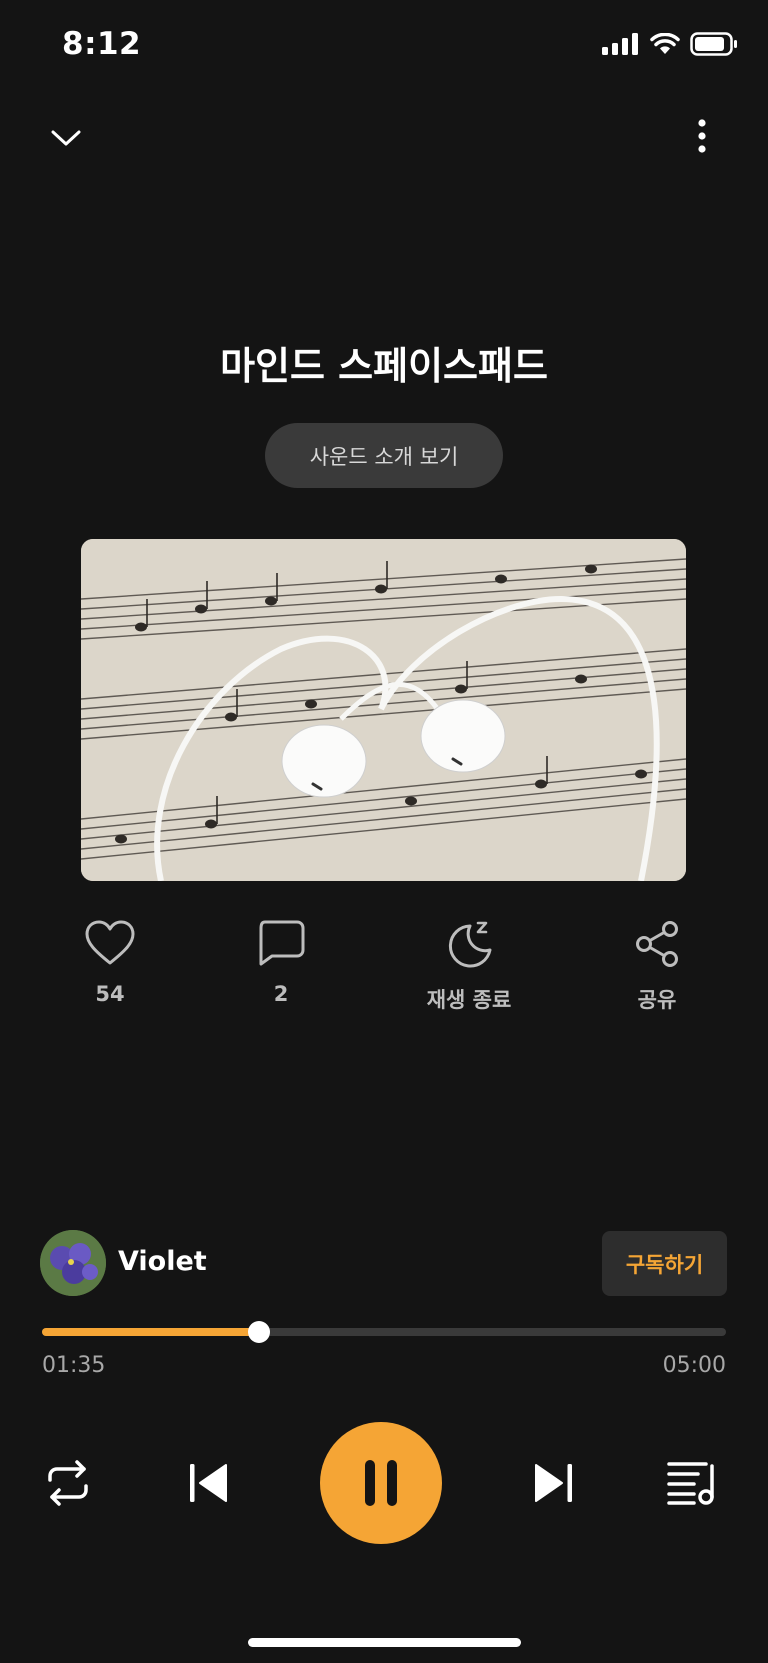 This screenshot has width=768, height=1663. Describe the element at coordinates (384, 1642) in the screenshot. I see `home-indicator` at that location.